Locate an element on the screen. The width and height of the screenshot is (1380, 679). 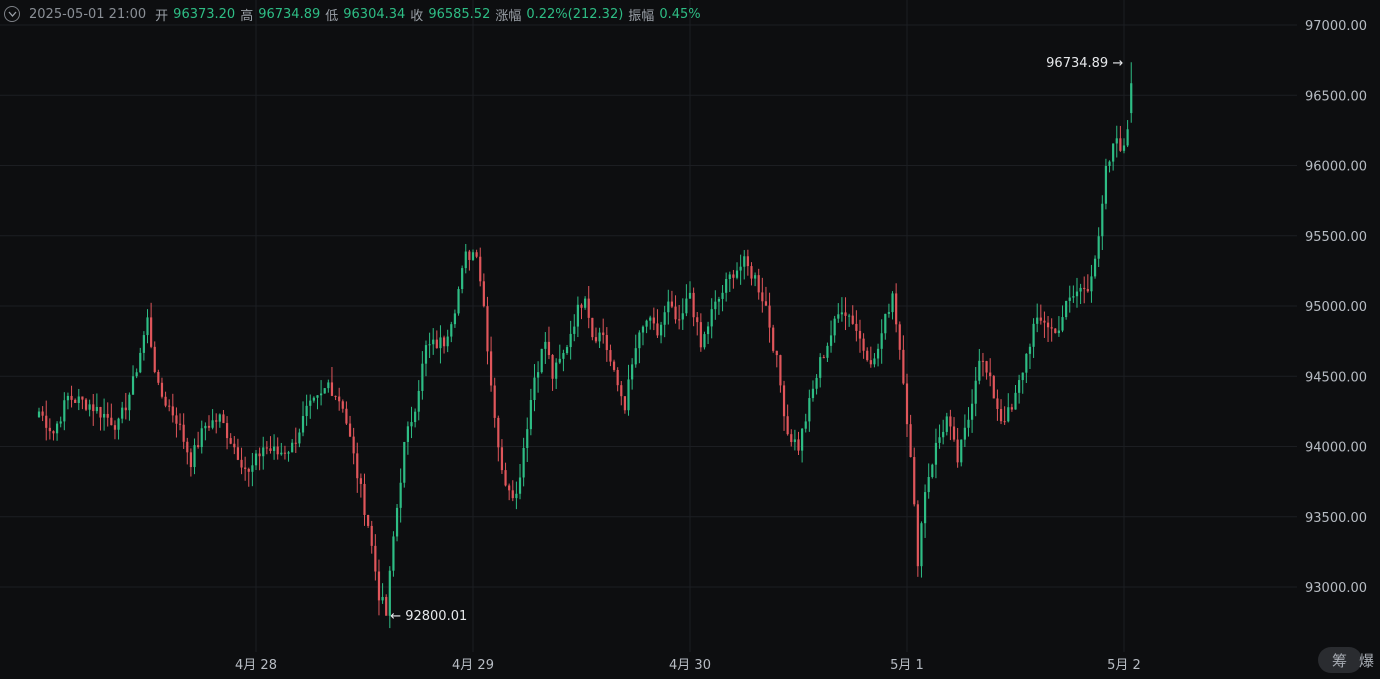
collapse-toggle-button is located at coordinates (12, 14).